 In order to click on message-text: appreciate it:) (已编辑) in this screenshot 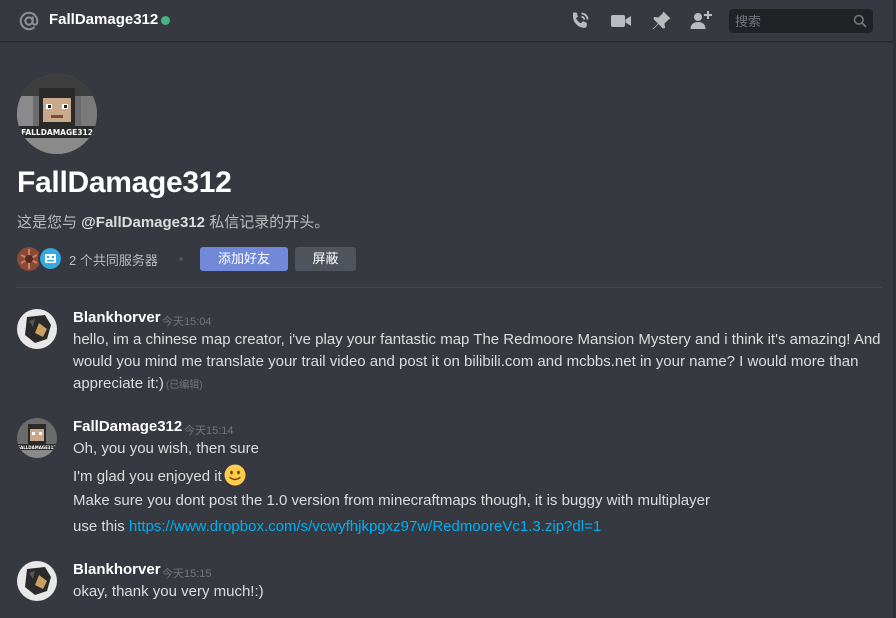, I will do `click(138, 383)`.